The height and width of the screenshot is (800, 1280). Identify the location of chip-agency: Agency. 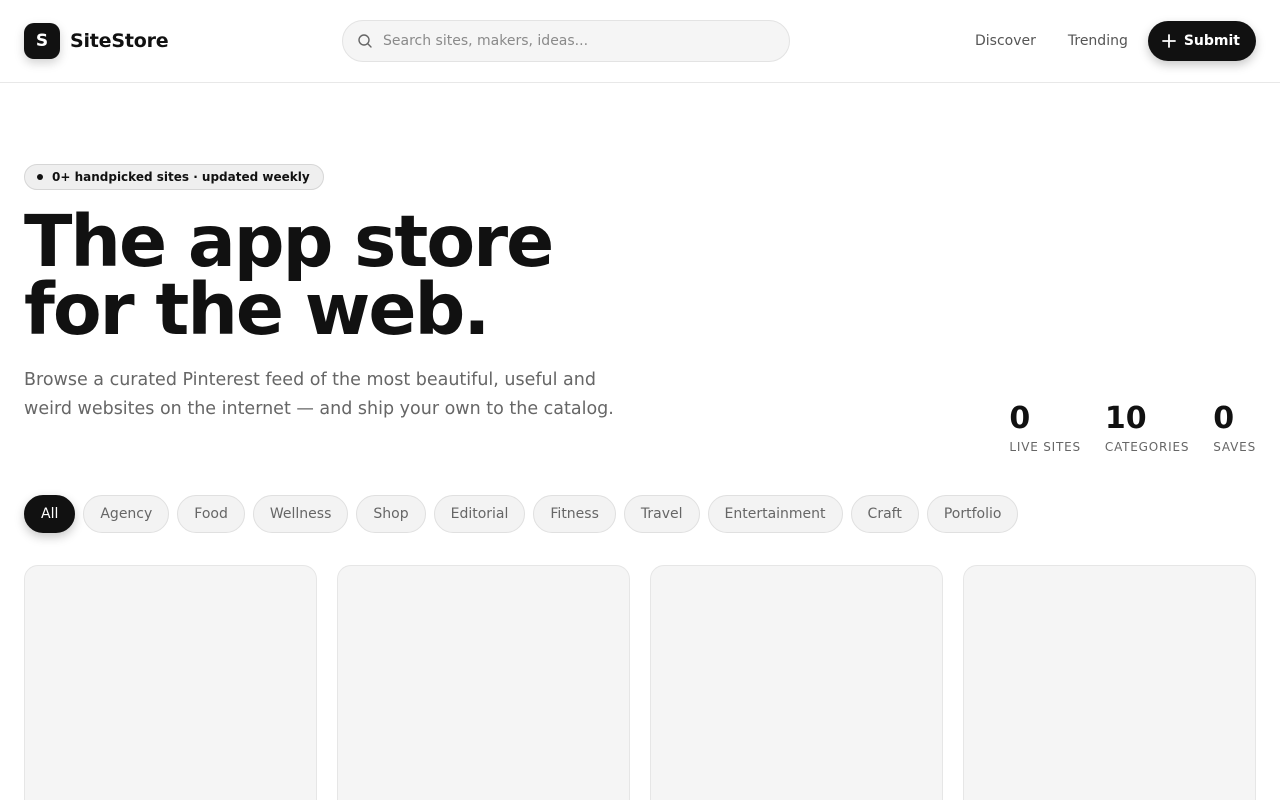
(126, 514).